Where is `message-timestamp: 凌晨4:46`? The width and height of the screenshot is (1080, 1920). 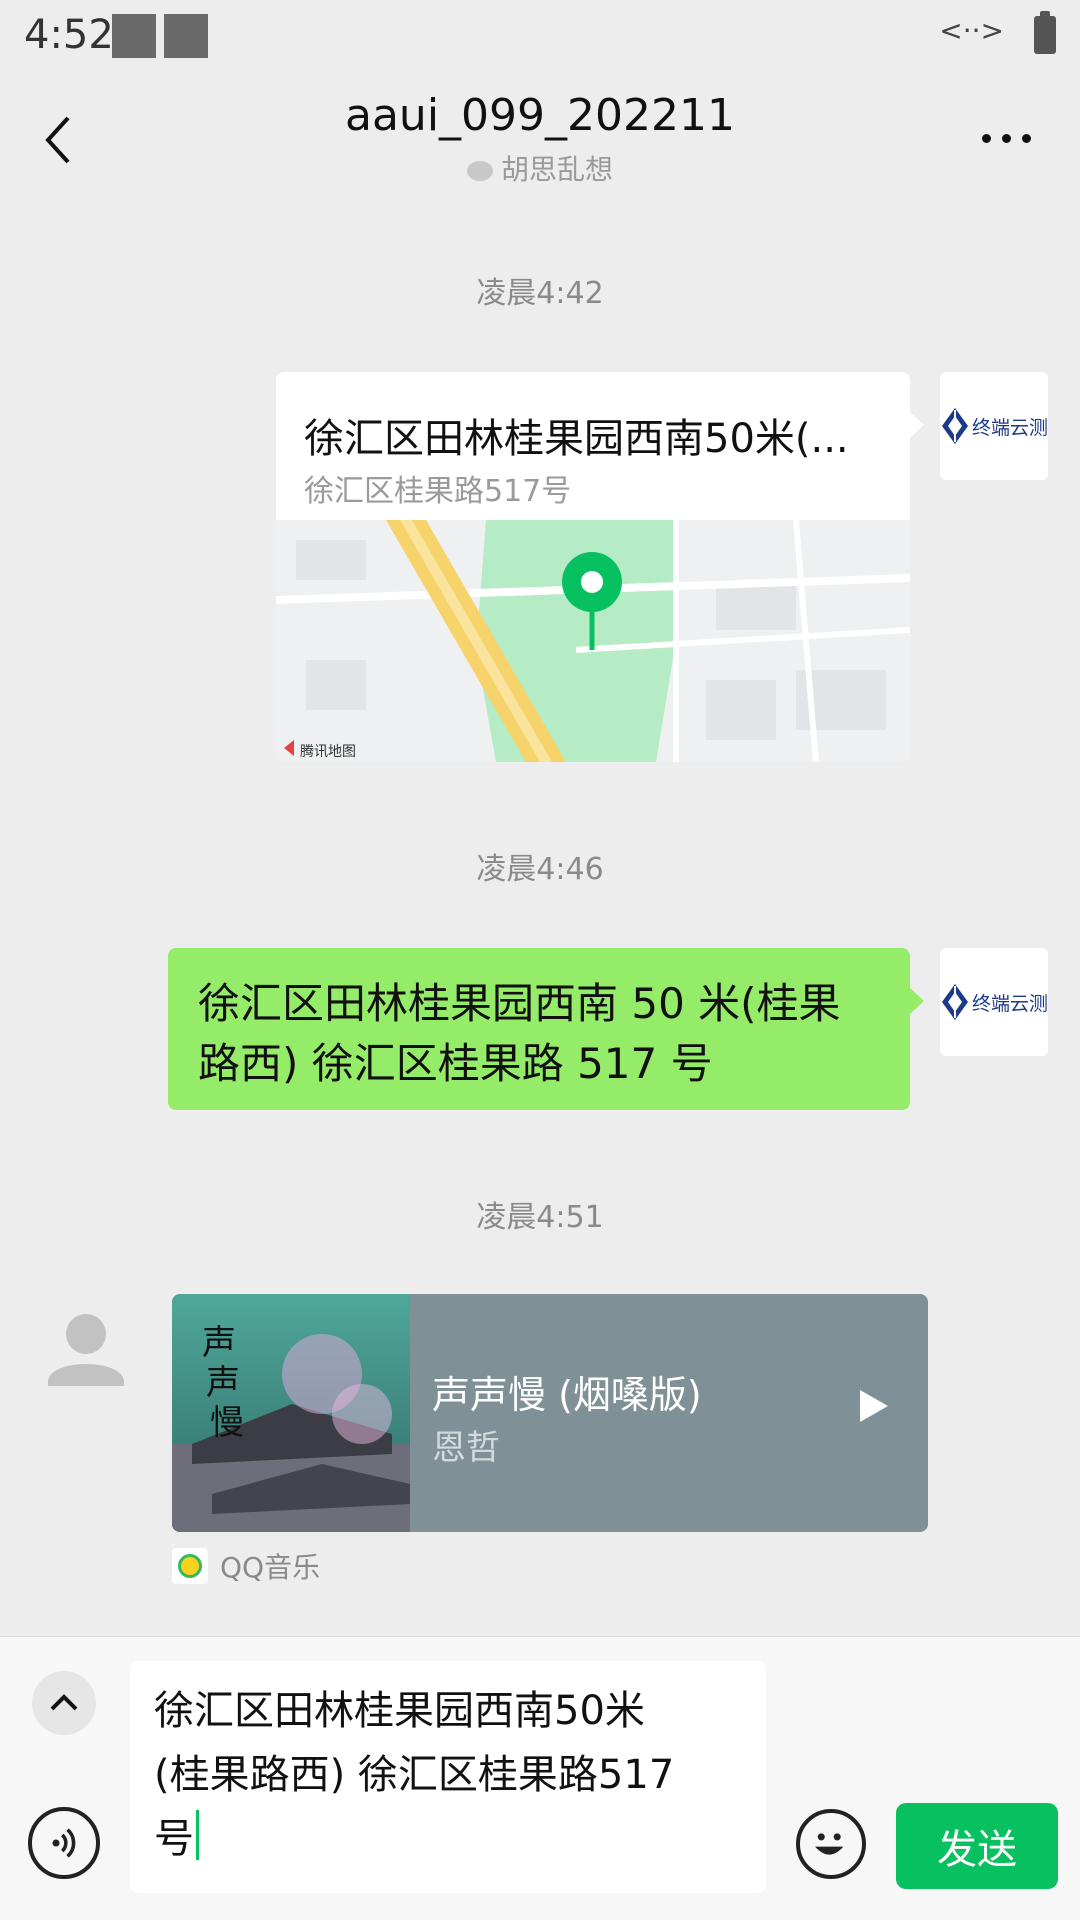 message-timestamp: 凌晨4:46 is located at coordinates (540, 869).